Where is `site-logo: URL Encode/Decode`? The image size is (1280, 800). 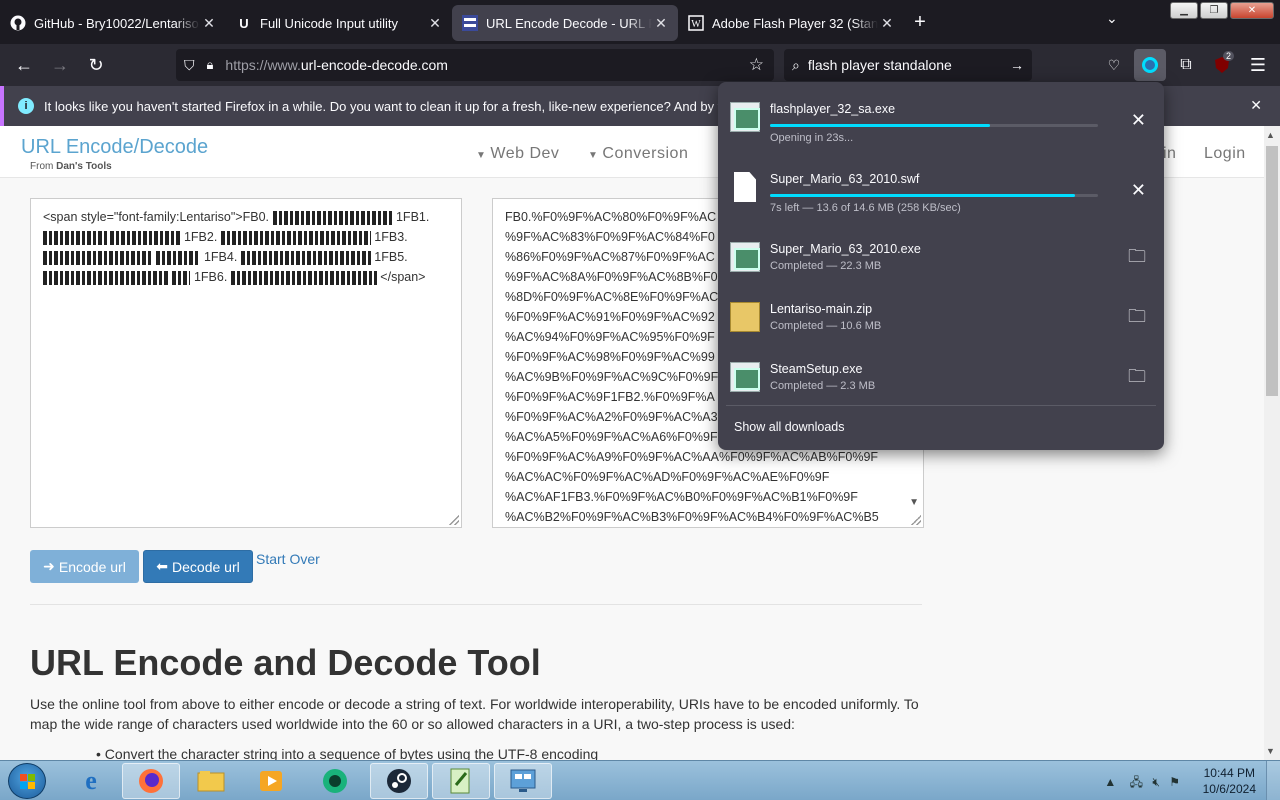 site-logo: URL Encode/Decode is located at coordinates (114, 147).